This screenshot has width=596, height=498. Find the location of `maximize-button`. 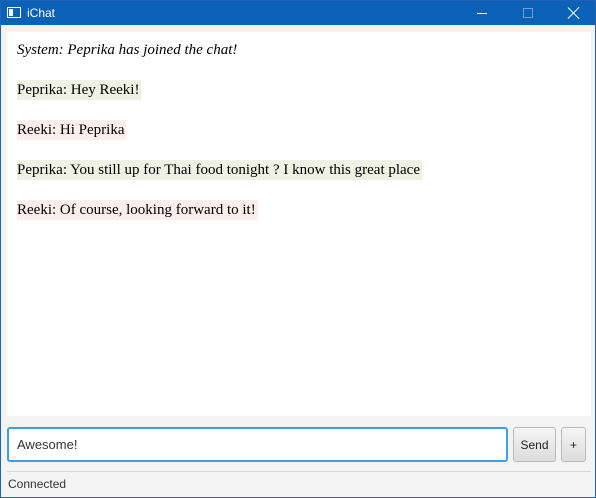

maximize-button is located at coordinates (528, 13).